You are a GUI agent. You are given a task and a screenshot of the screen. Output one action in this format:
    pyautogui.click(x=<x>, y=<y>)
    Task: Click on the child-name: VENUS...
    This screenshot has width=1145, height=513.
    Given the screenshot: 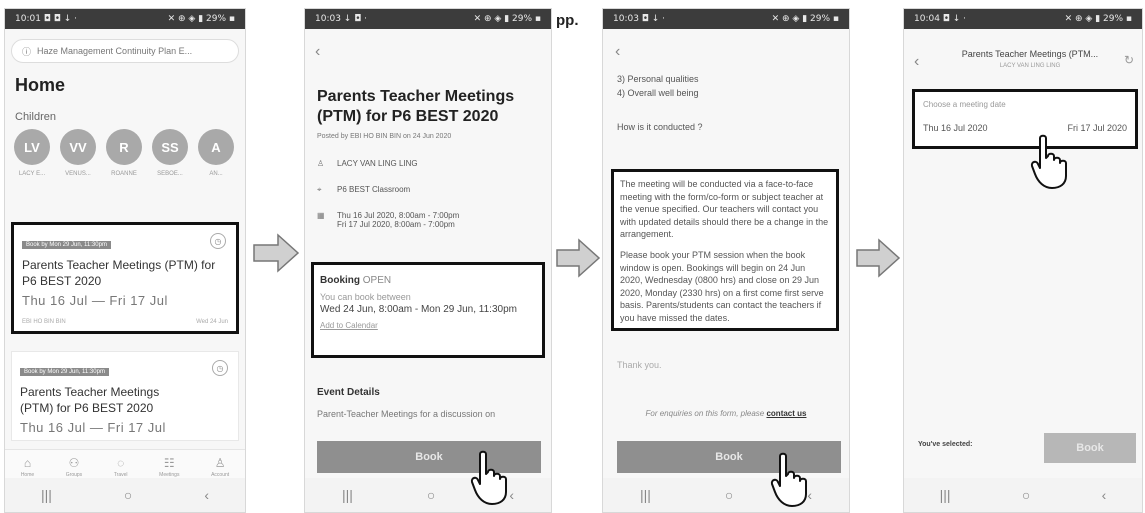 What is the action you would take?
    pyautogui.click(x=78, y=174)
    